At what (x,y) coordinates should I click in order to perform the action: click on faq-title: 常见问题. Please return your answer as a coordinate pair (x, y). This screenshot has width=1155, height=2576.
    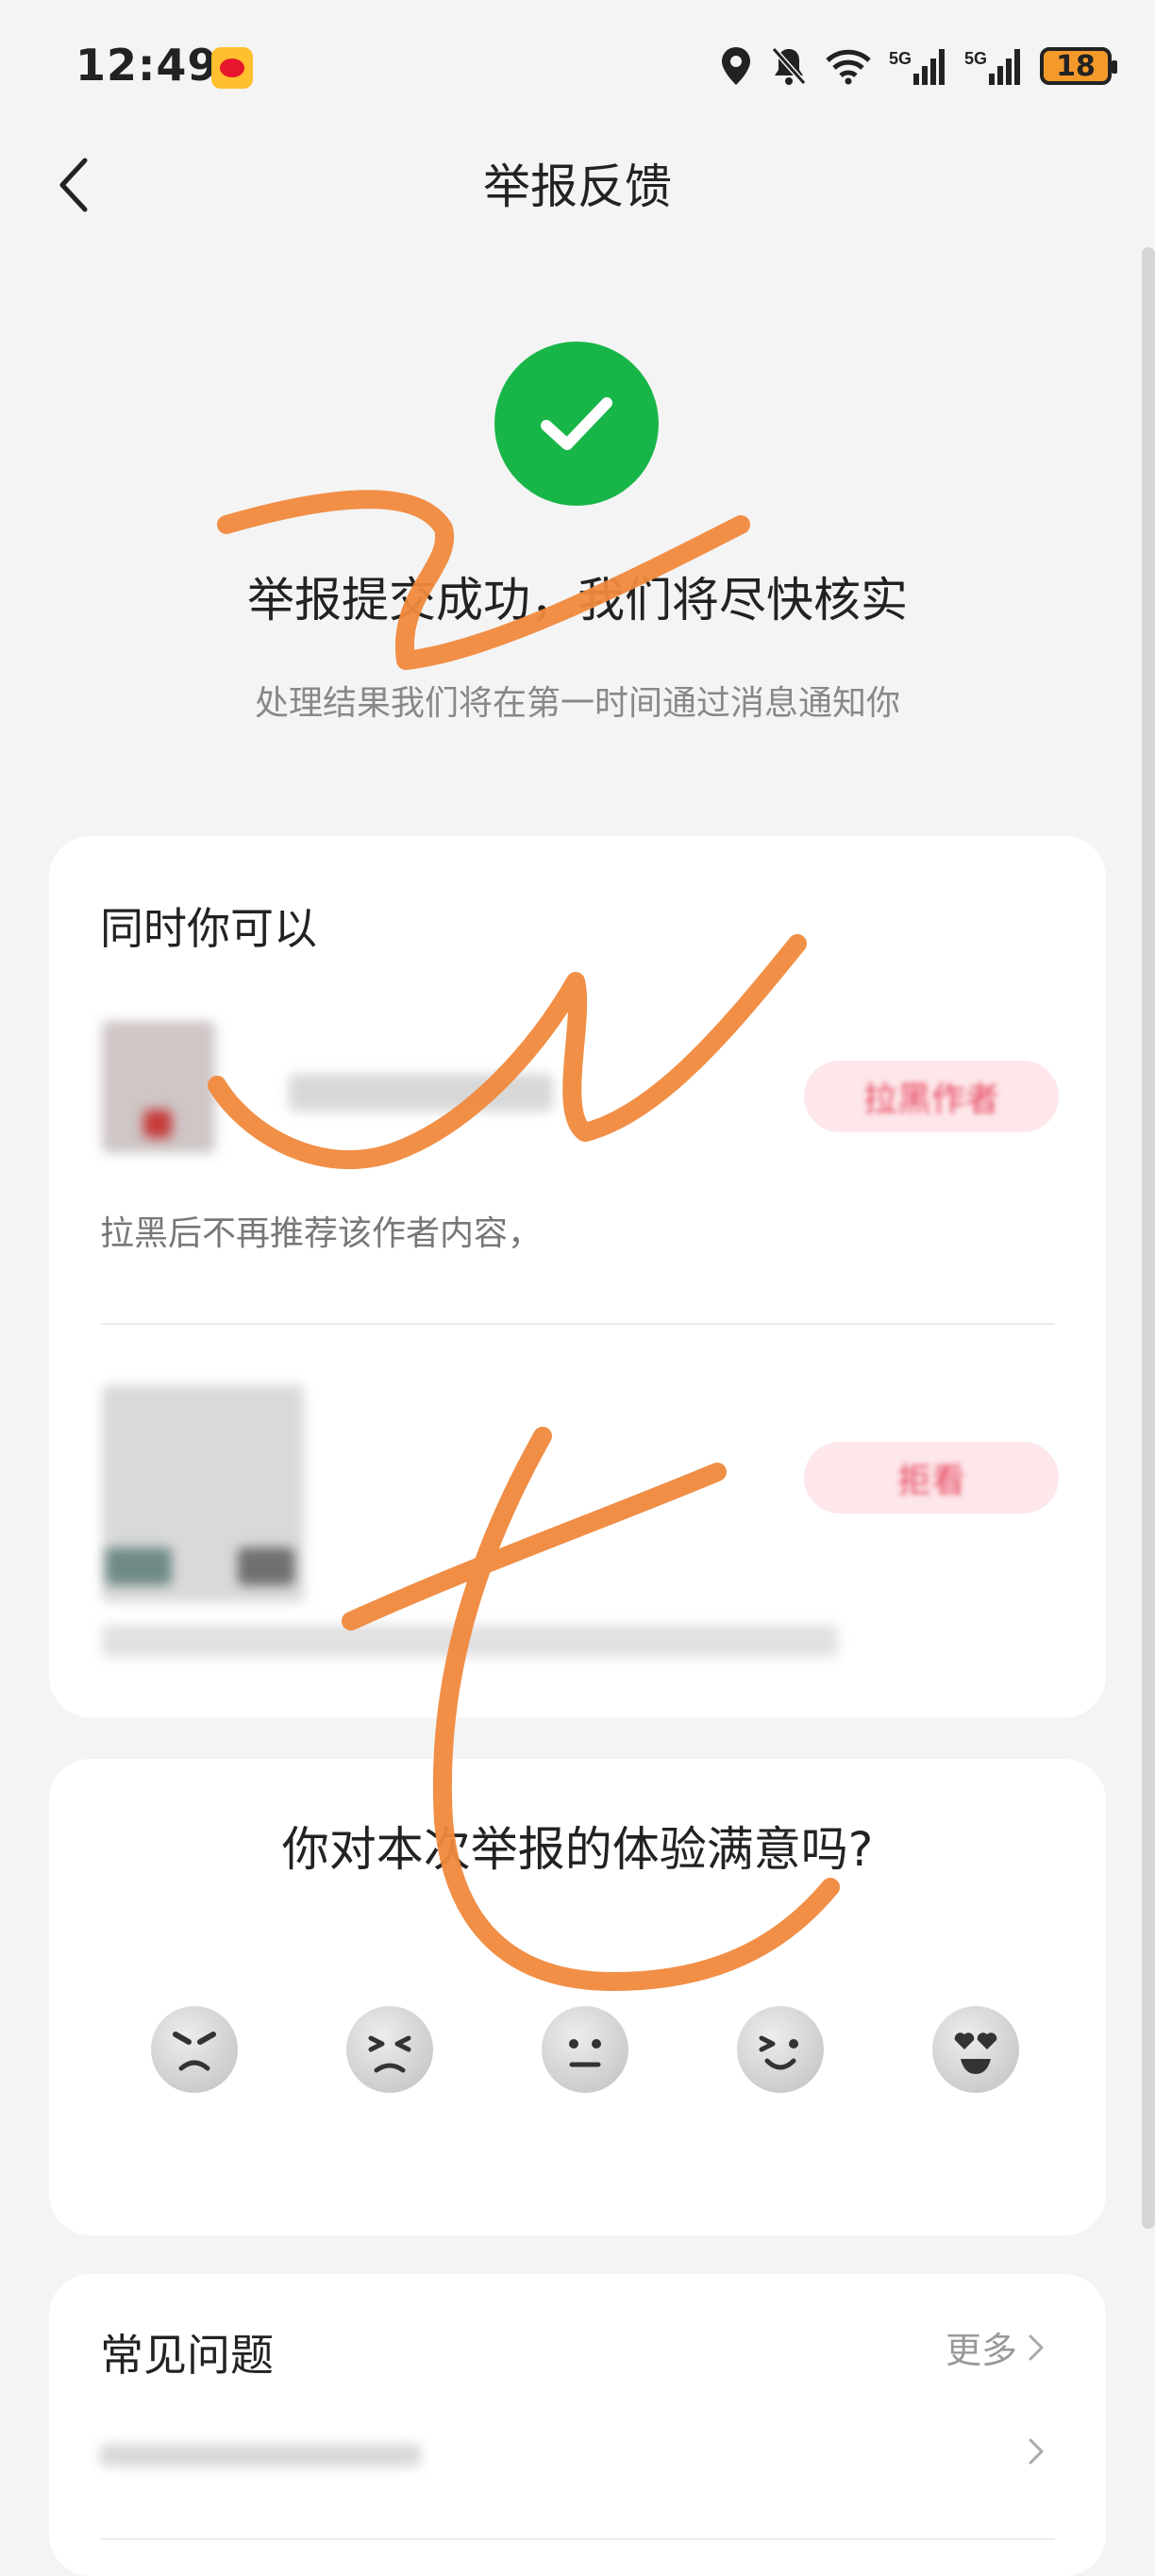
    Looking at the image, I should click on (187, 2355).